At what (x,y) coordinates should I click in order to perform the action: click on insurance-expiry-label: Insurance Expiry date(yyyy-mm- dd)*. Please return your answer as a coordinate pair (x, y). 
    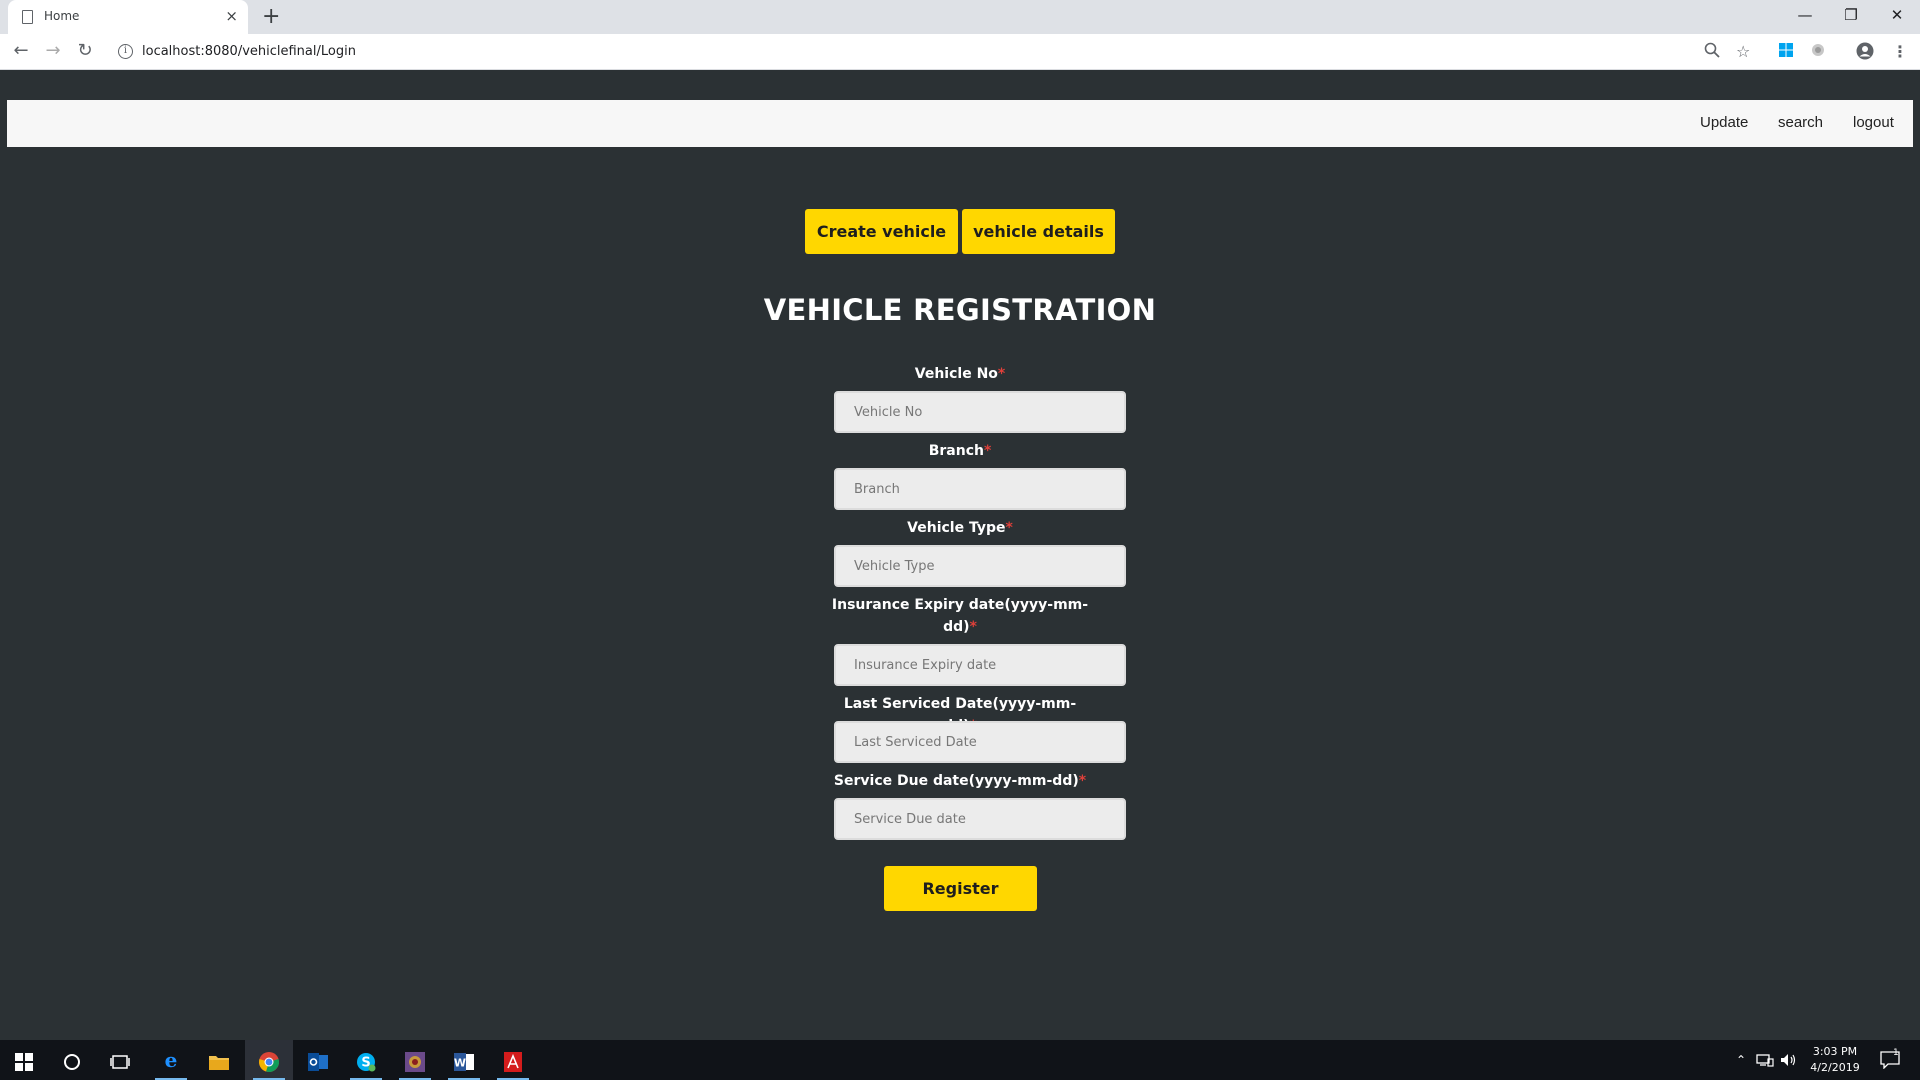
    Looking at the image, I should click on (960, 616).